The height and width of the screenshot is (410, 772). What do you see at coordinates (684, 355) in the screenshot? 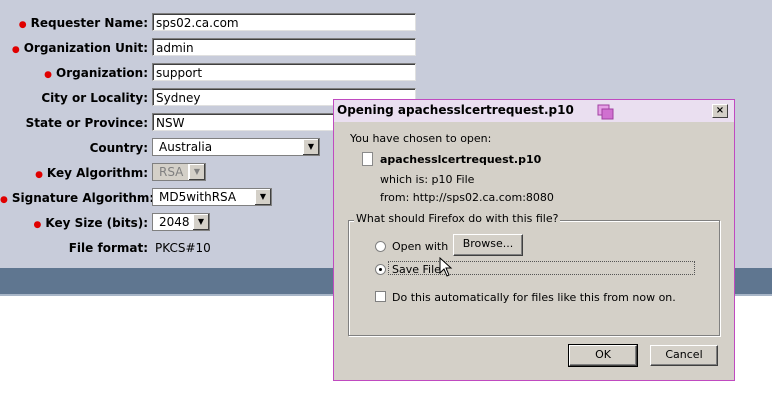
I see `cancel-button: Cancel` at bounding box center [684, 355].